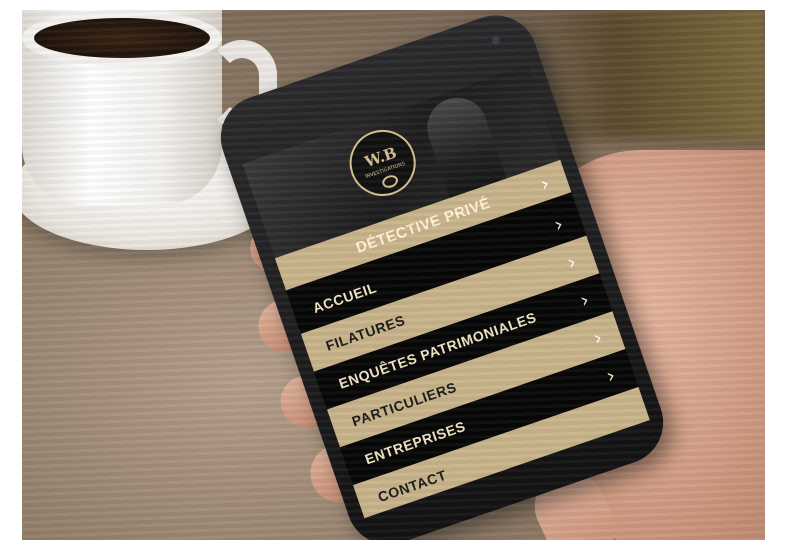  What do you see at coordinates (437, 350) in the screenshot?
I see `menu-item-label: ENQUÊTES PATRIMONIALES` at bounding box center [437, 350].